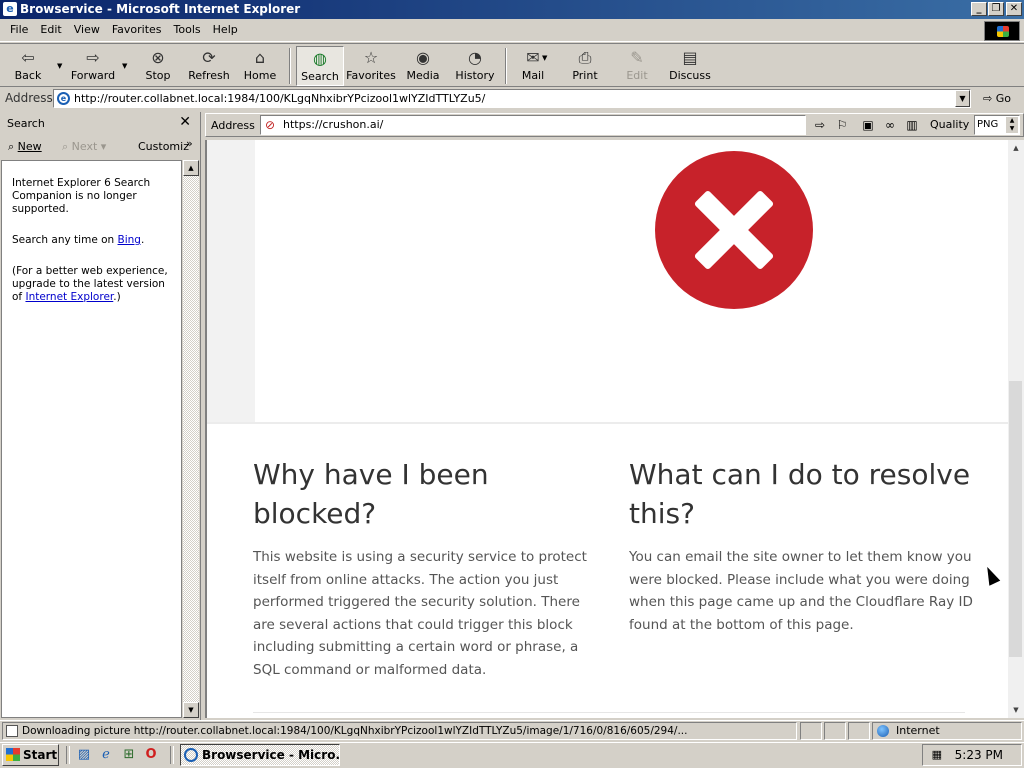 The image size is (1024, 768). What do you see at coordinates (187, 27) in the screenshot?
I see `menu-tools: Tools` at bounding box center [187, 27].